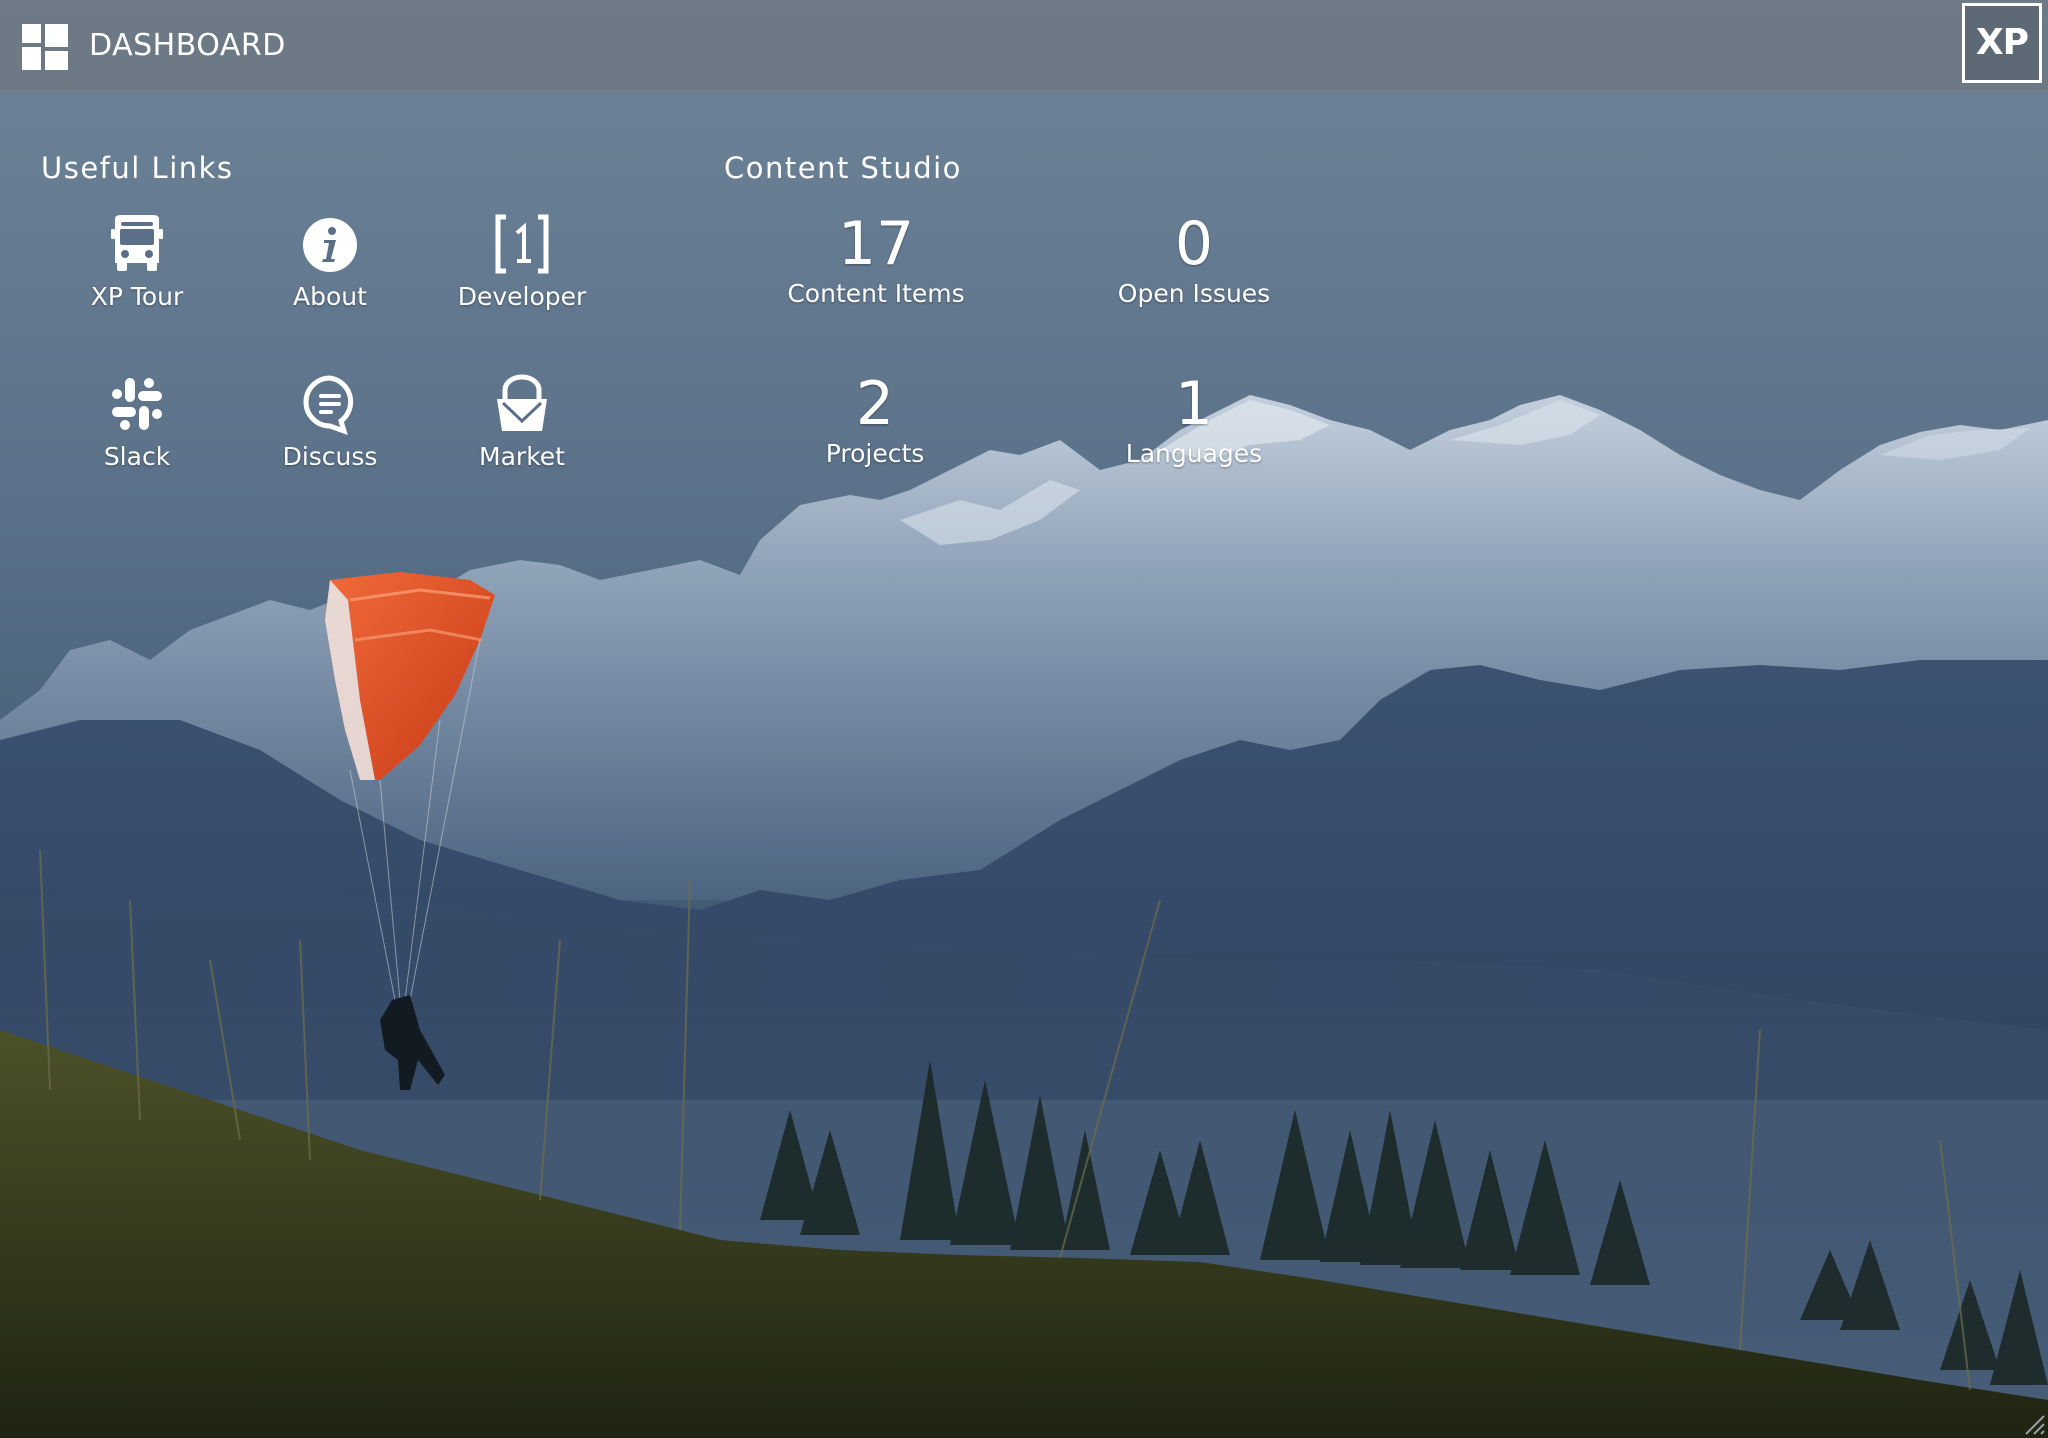 The image size is (2048, 1438). What do you see at coordinates (1024, 45) in the screenshot?
I see `top-bar: DASHBOARD XP` at bounding box center [1024, 45].